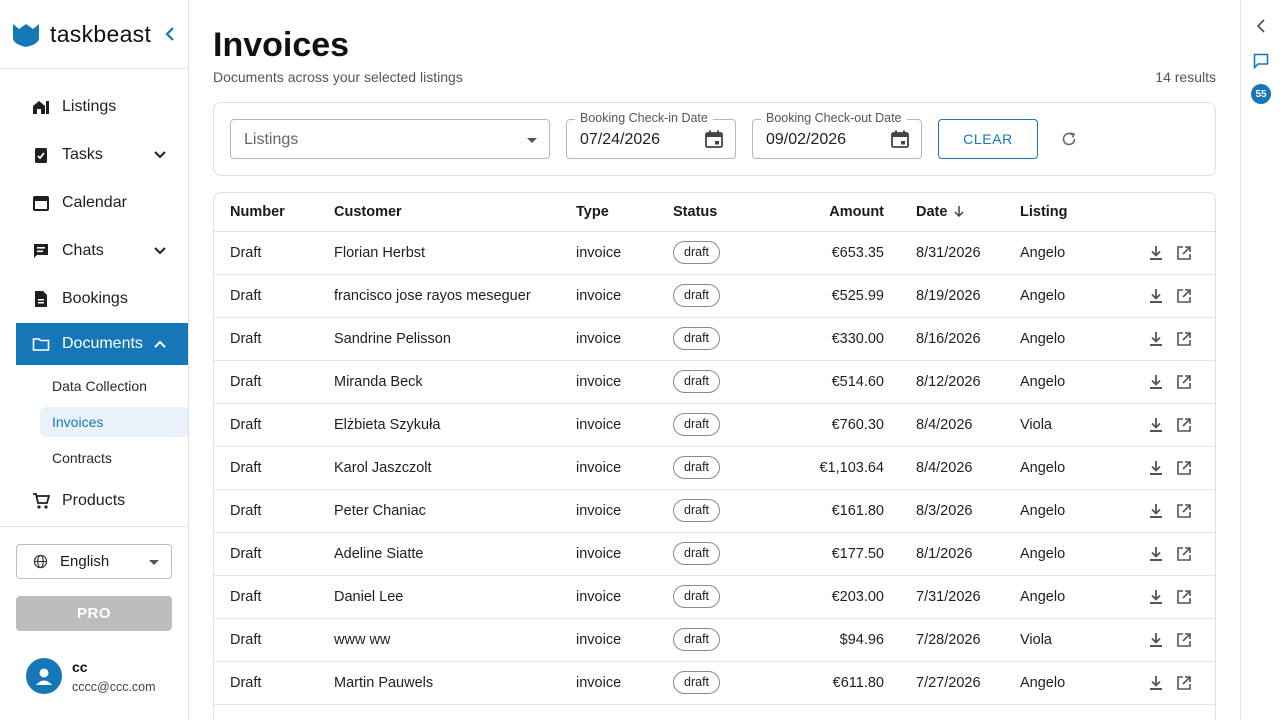  I want to click on task-clipboard-icon, so click(41, 155).